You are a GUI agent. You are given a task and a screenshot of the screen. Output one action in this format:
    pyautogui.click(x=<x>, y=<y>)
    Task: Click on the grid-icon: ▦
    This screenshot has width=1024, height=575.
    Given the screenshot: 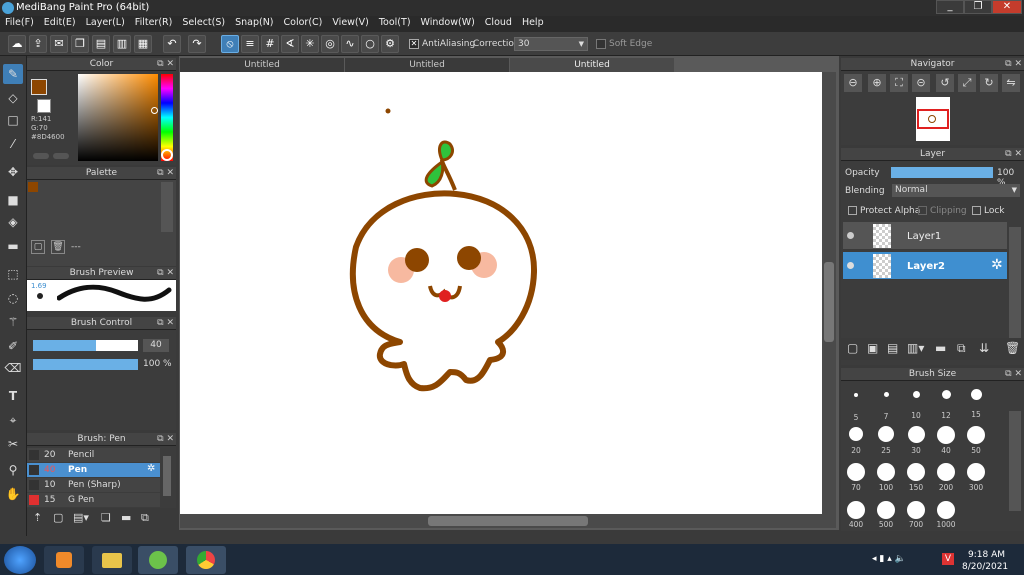 What is the action you would take?
    pyautogui.click(x=143, y=44)
    